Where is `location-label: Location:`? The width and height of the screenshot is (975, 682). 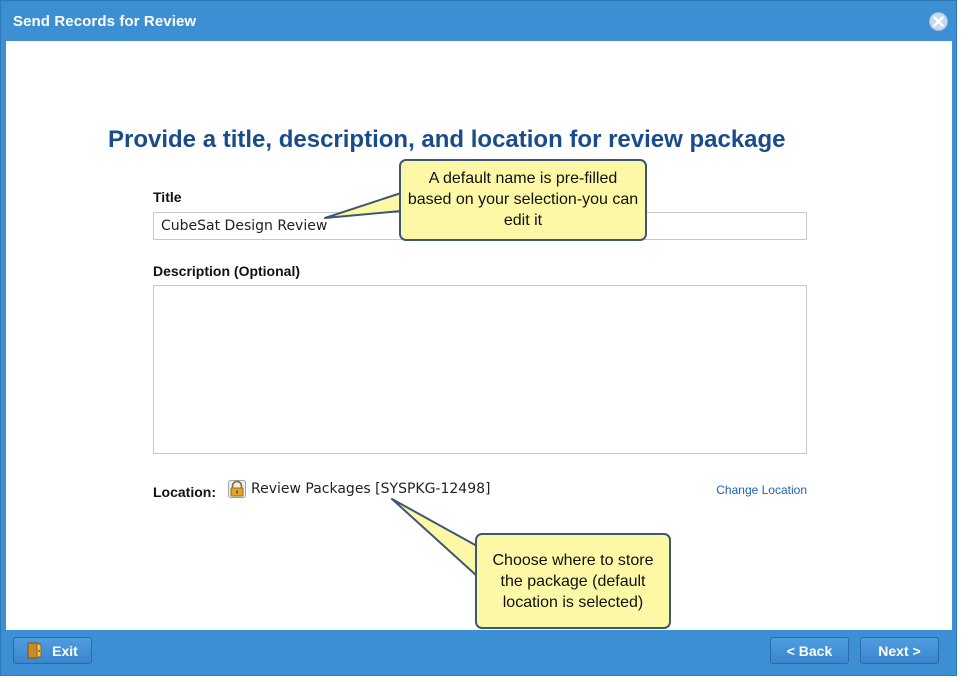
location-label: Location: is located at coordinates (184, 492).